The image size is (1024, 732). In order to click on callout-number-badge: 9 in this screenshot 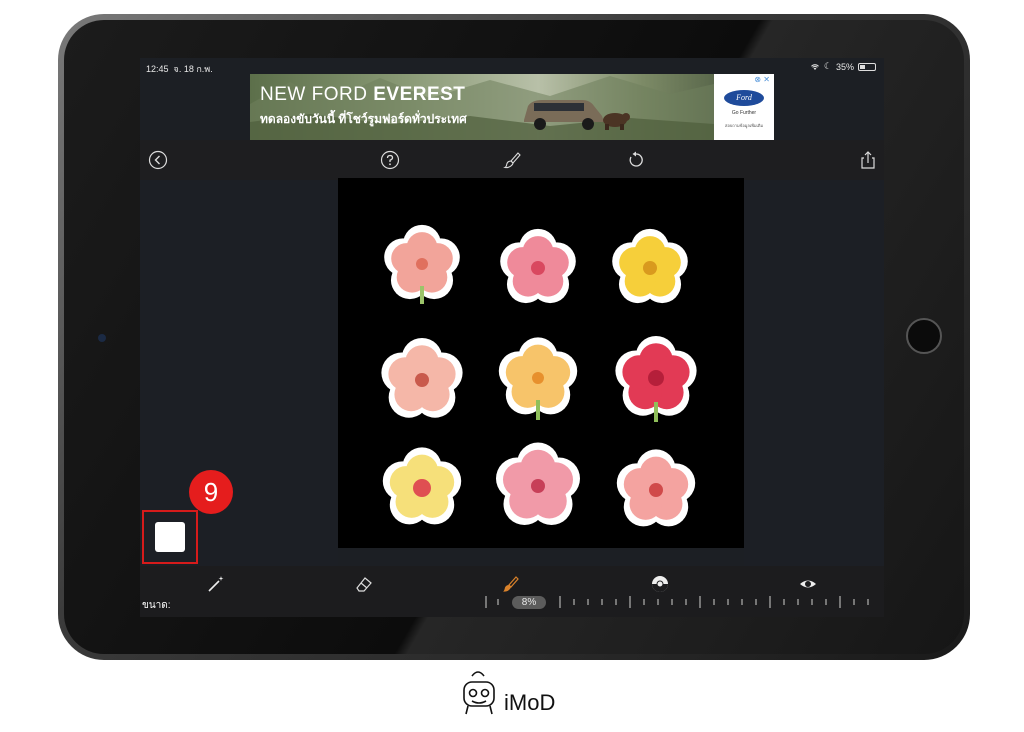, I will do `click(211, 492)`.